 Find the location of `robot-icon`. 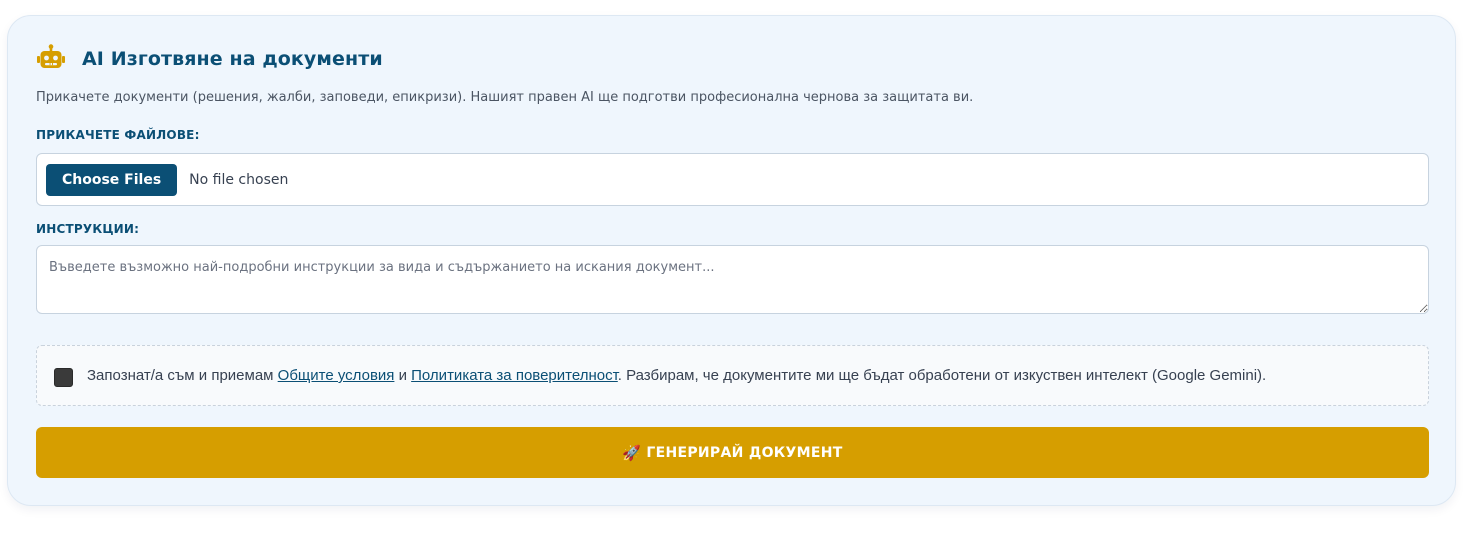

robot-icon is located at coordinates (51, 59).